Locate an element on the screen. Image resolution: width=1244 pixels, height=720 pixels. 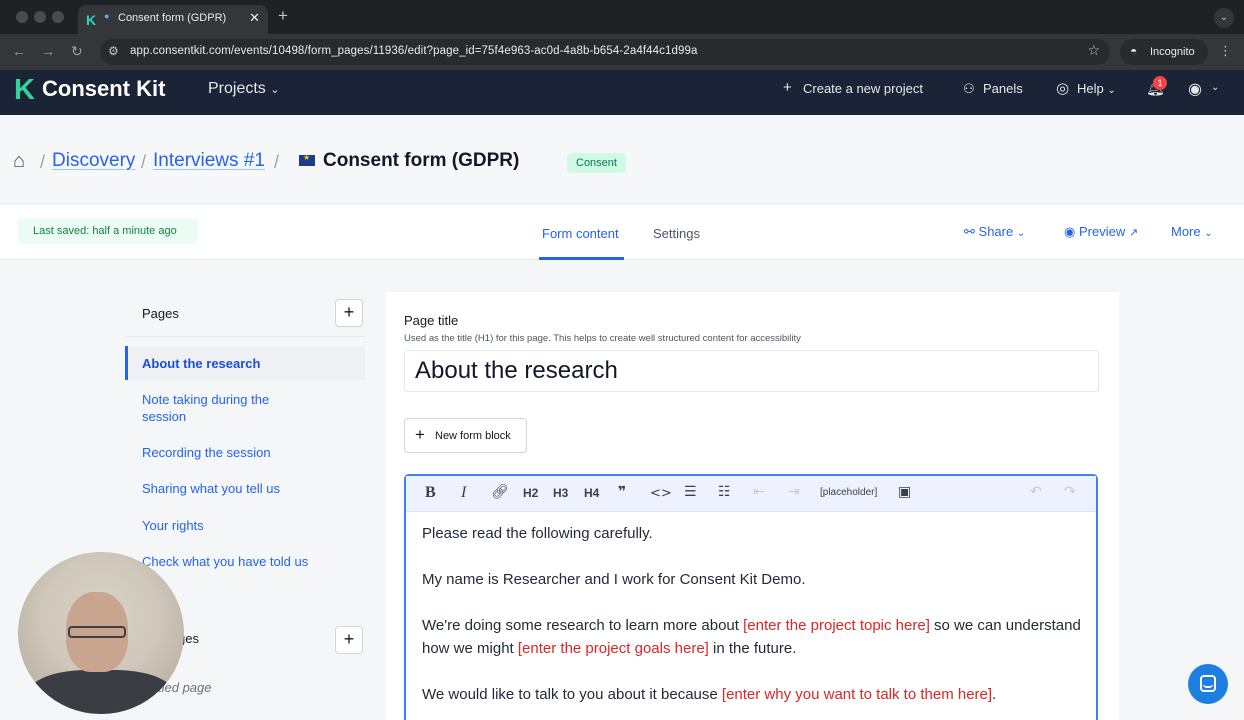
chat-launcher-button is located at coordinates (1208, 684).